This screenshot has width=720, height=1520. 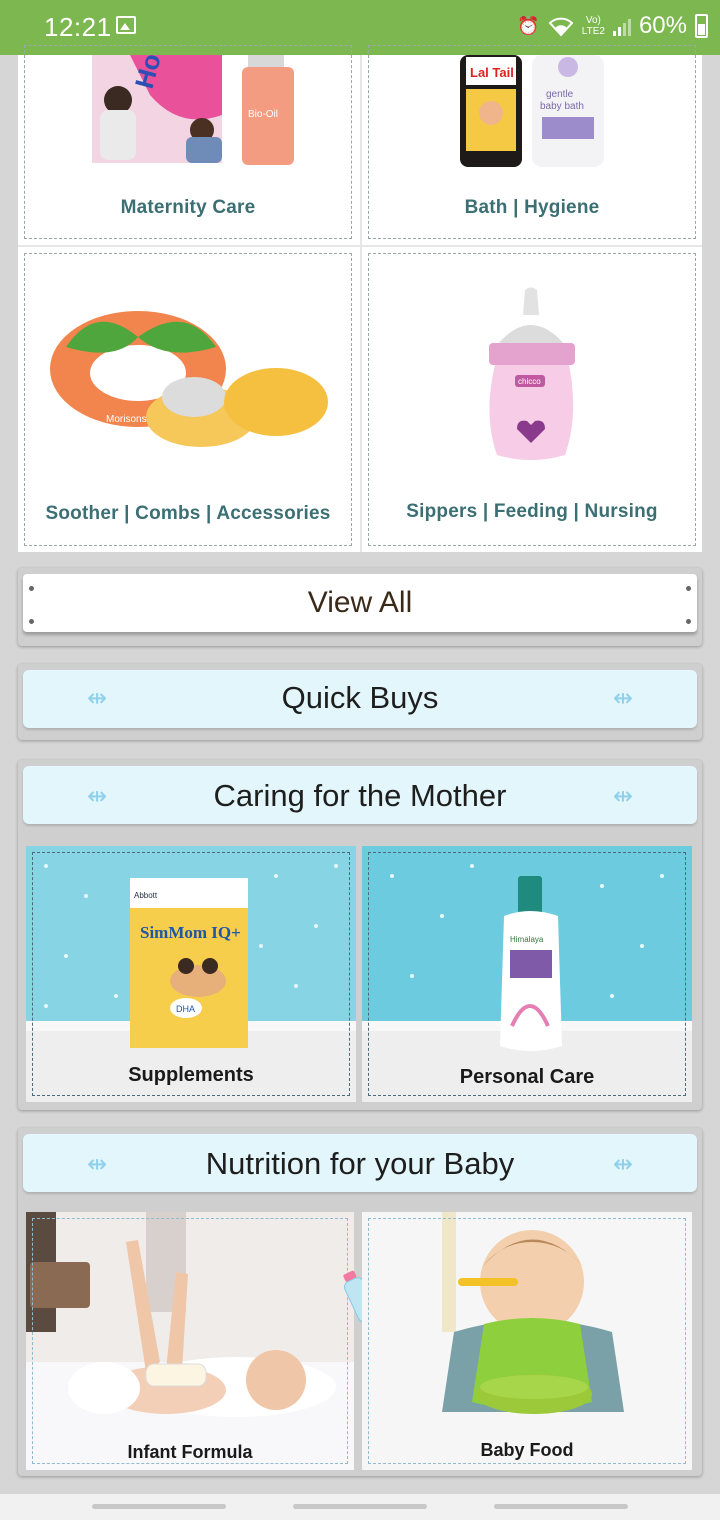 What do you see at coordinates (662, 25) in the screenshot?
I see `battery-percent: 60%` at bounding box center [662, 25].